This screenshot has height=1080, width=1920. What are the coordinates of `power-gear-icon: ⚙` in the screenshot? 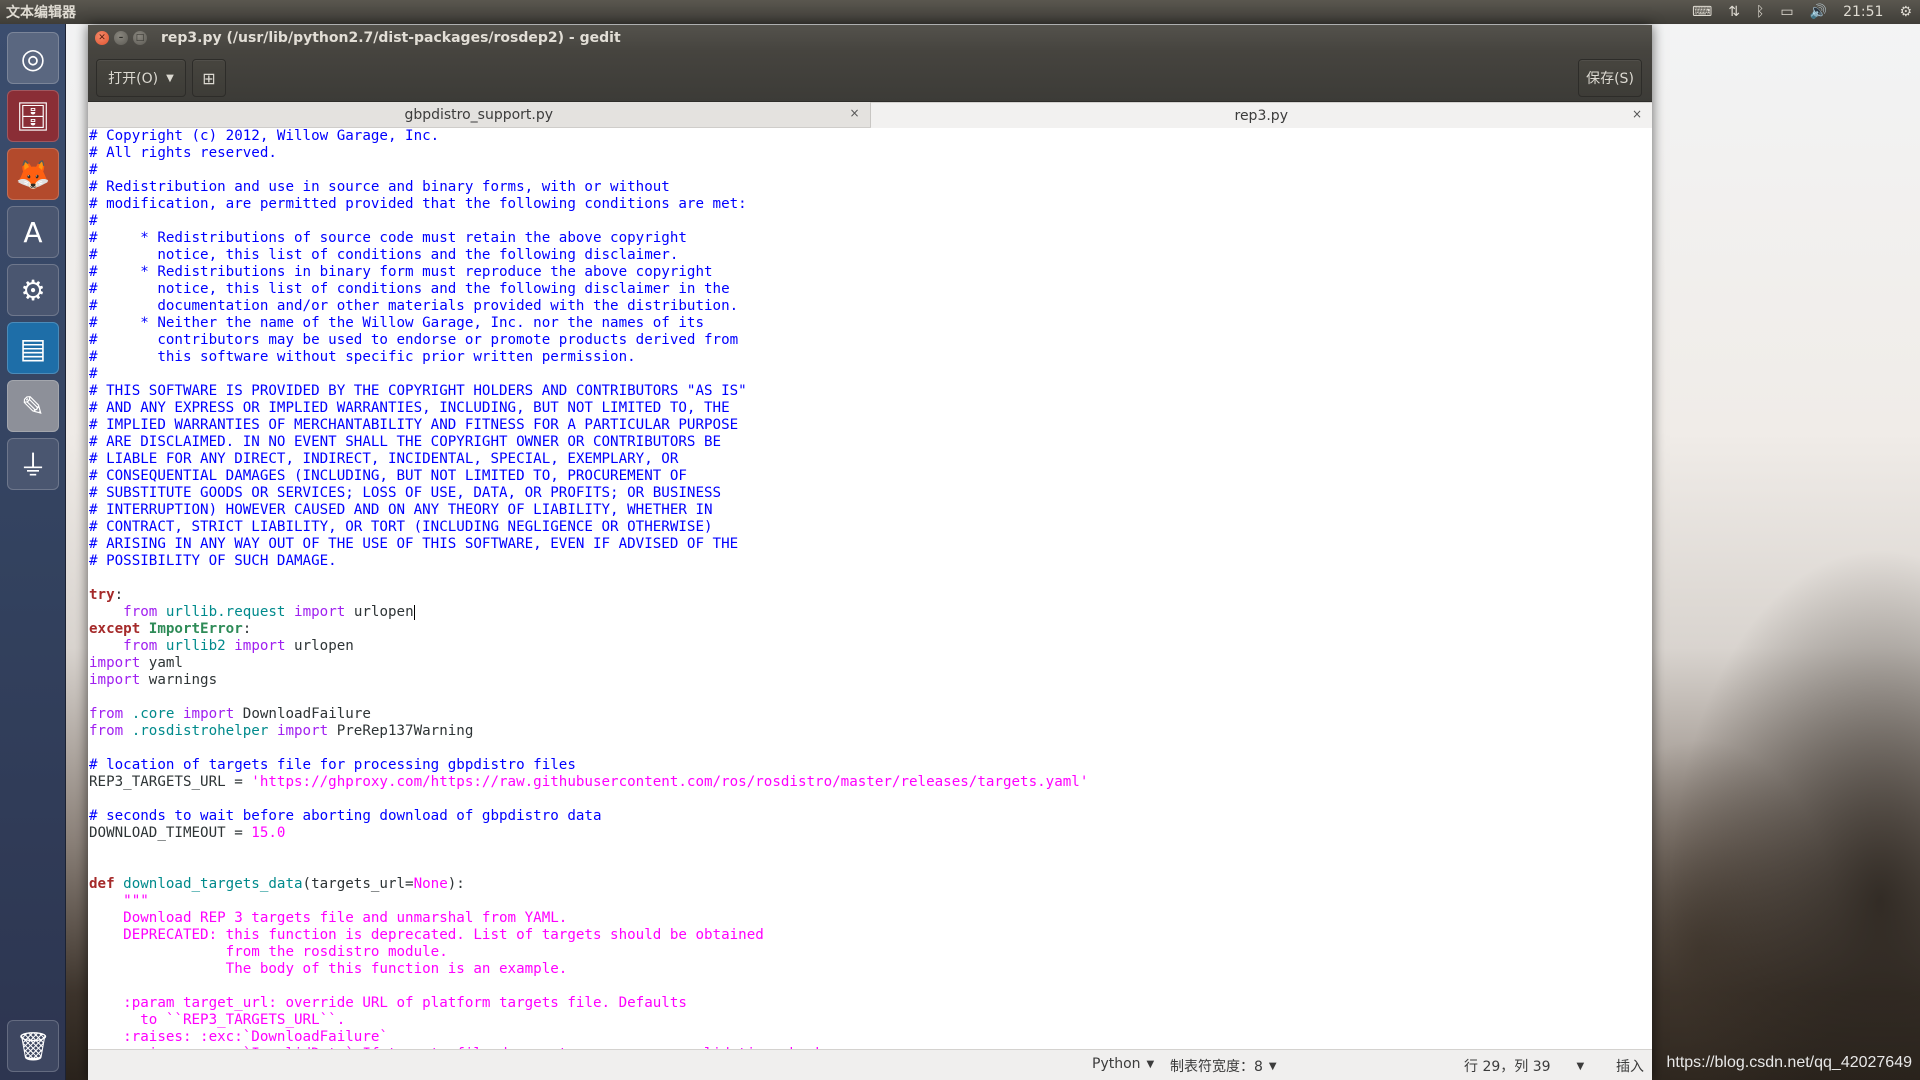 It's located at (1905, 12).